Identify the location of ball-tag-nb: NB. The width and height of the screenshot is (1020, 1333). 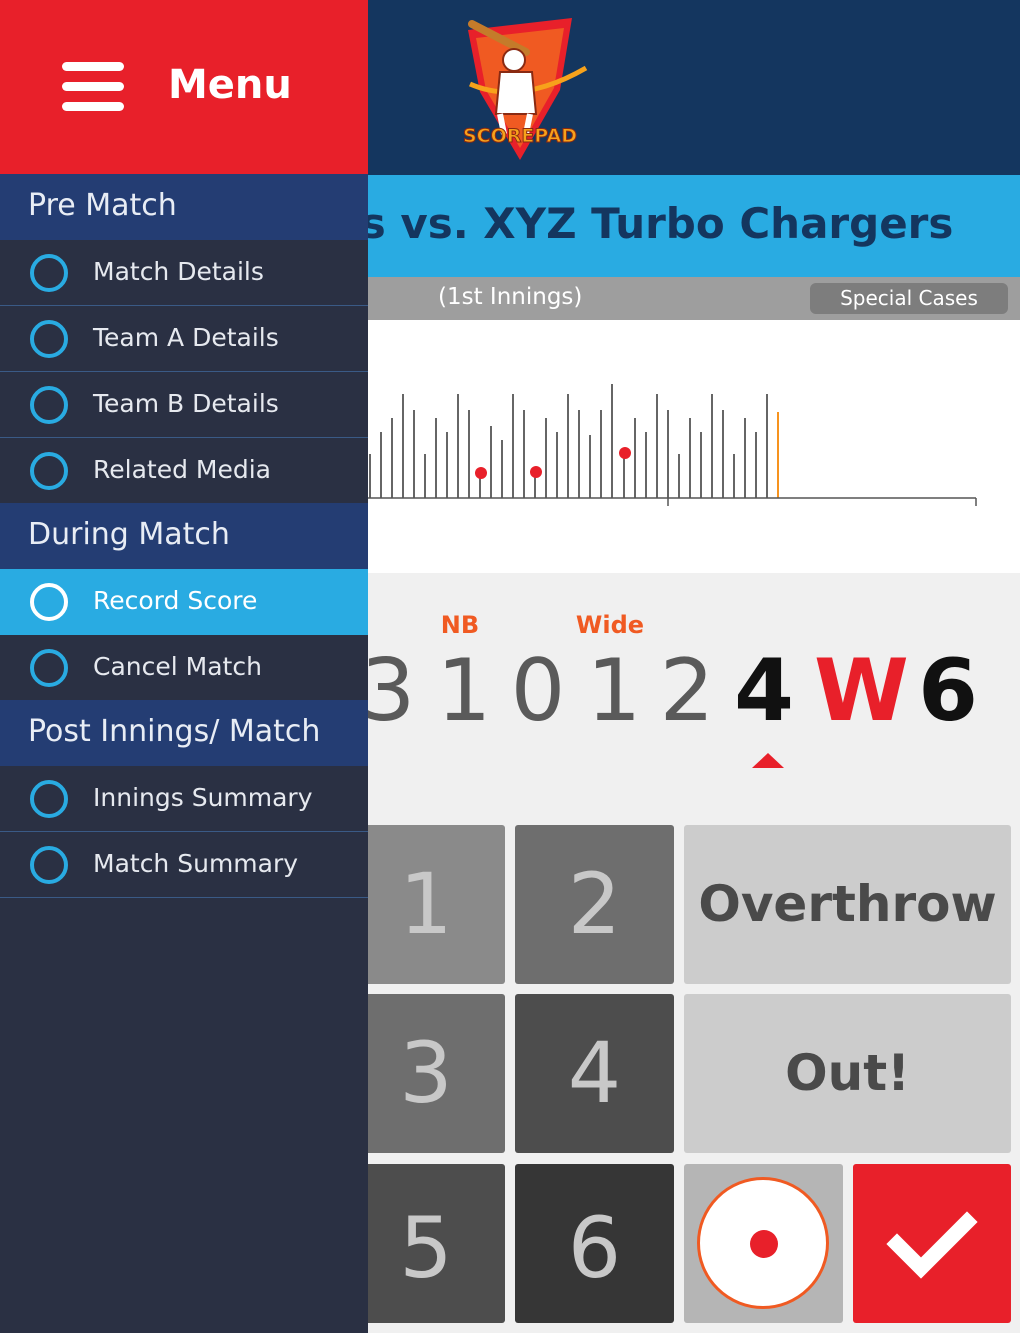
(460, 625).